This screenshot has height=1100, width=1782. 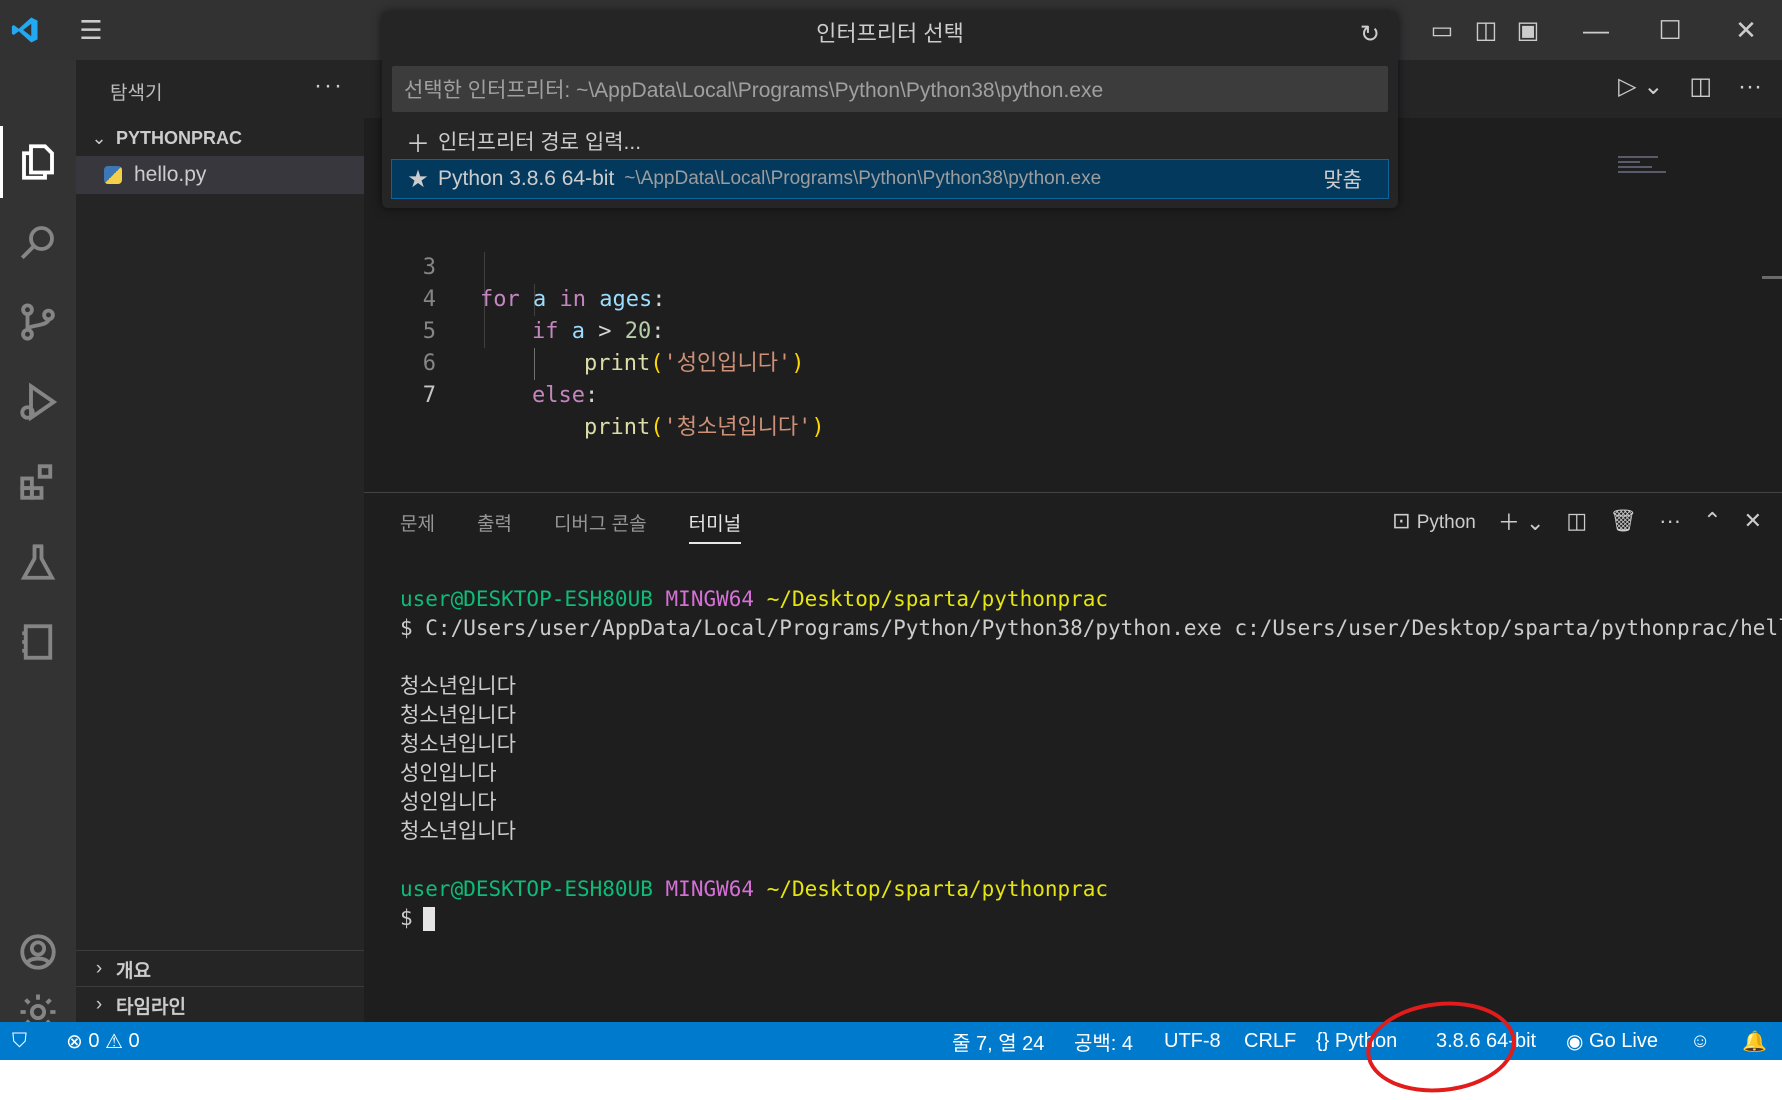 I want to click on layout-panel-icon: ▭, so click(x=1442, y=30).